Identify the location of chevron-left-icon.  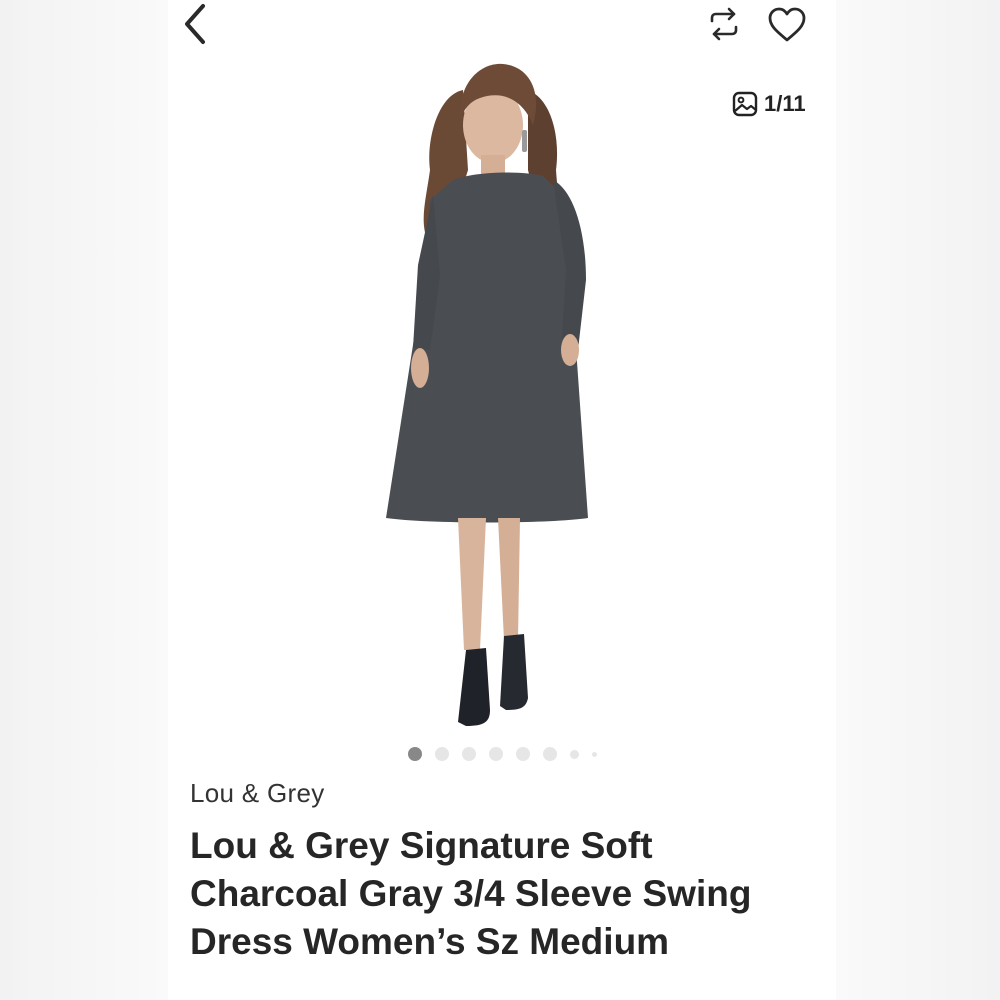
(195, 24).